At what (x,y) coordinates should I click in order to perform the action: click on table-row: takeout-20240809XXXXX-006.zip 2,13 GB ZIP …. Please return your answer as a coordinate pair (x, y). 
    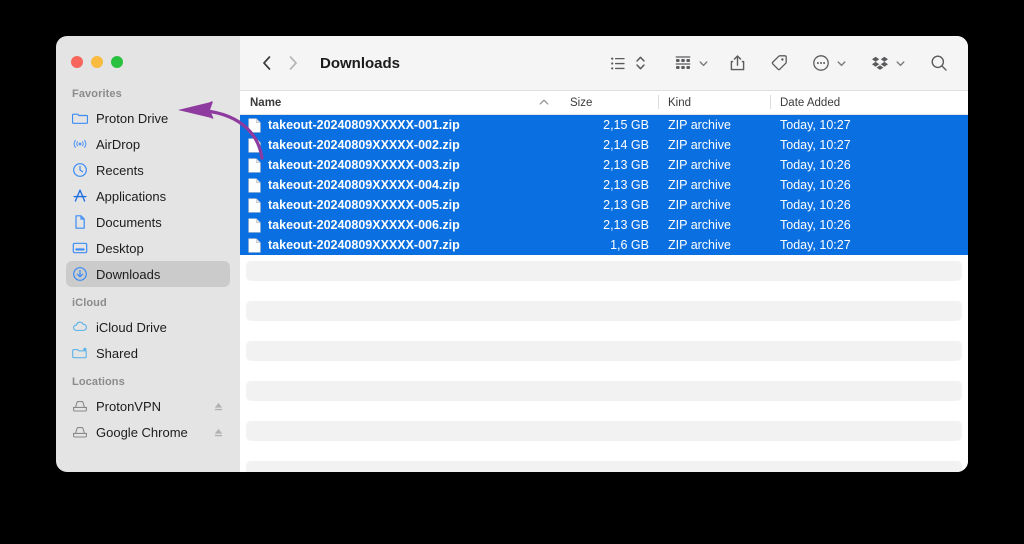
    Looking at the image, I should click on (604, 225).